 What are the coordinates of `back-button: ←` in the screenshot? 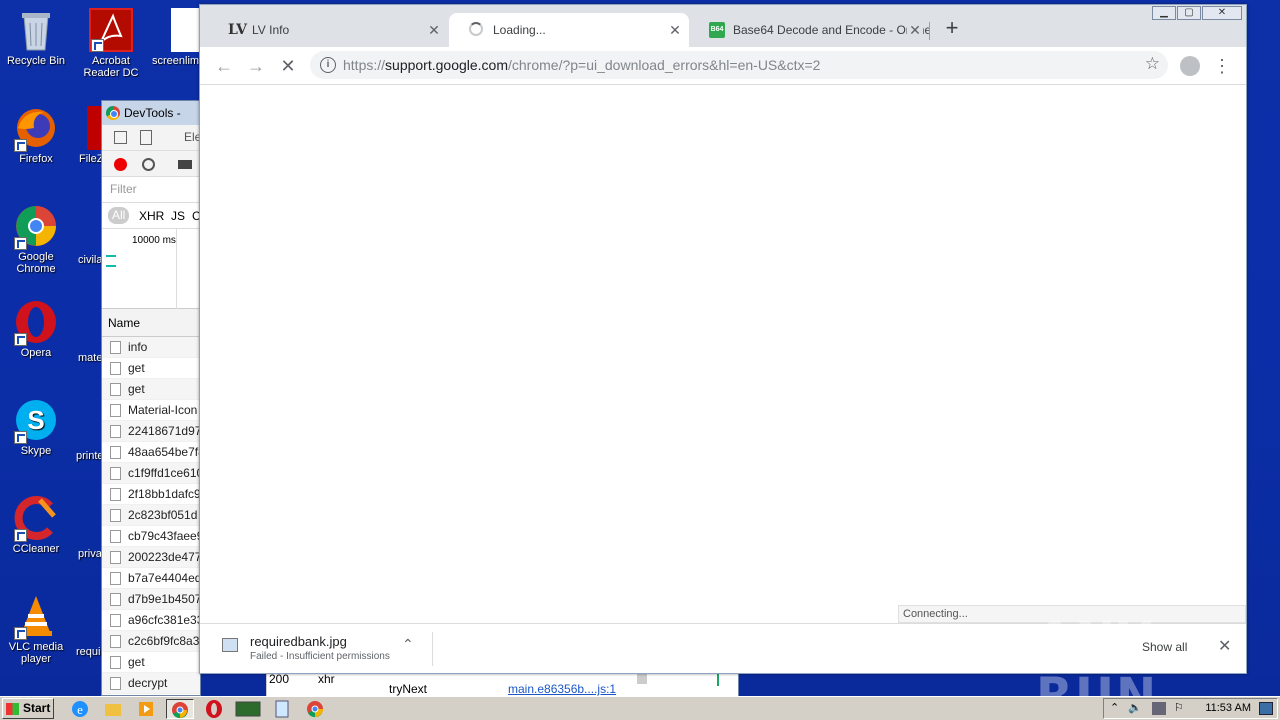 It's located at (224, 66).